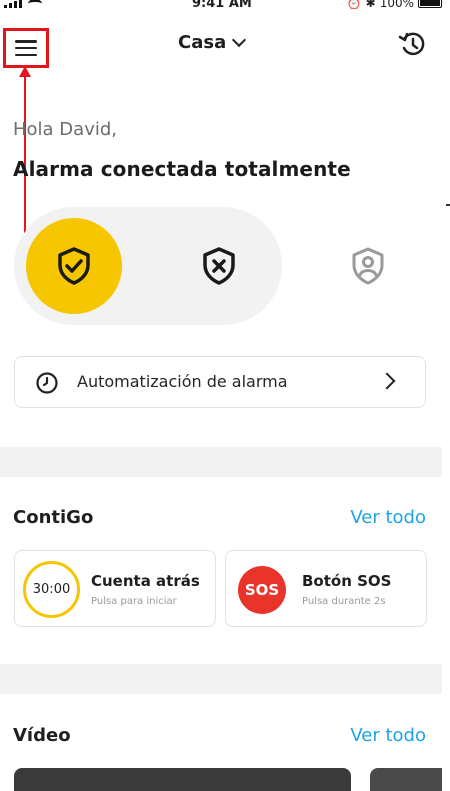 Image resolution: width=450 pixels, height=791 pixels. I want to click on battery-percent: 100%, so click(396, 5).